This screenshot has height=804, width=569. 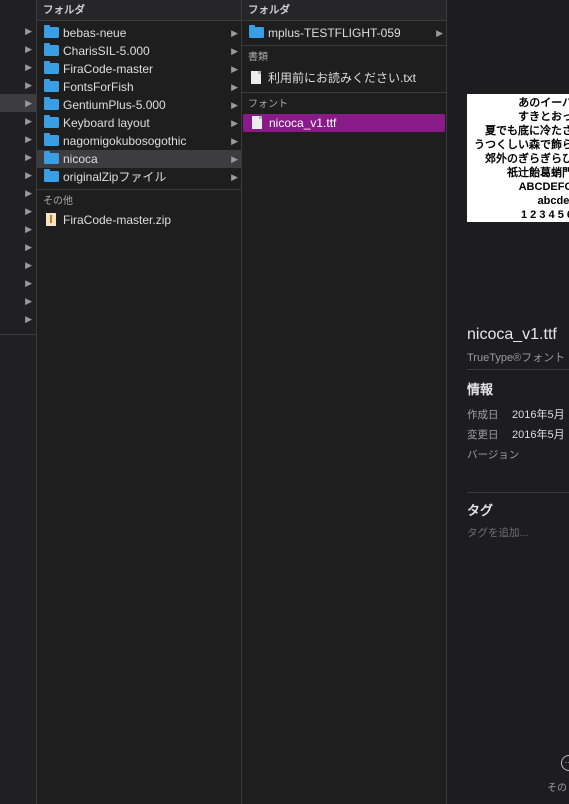 What do you see at coordinates (117, 220) in the screenshot?
I see `file-label: FiraCode-master.zip` at bounding box center [117, 220].